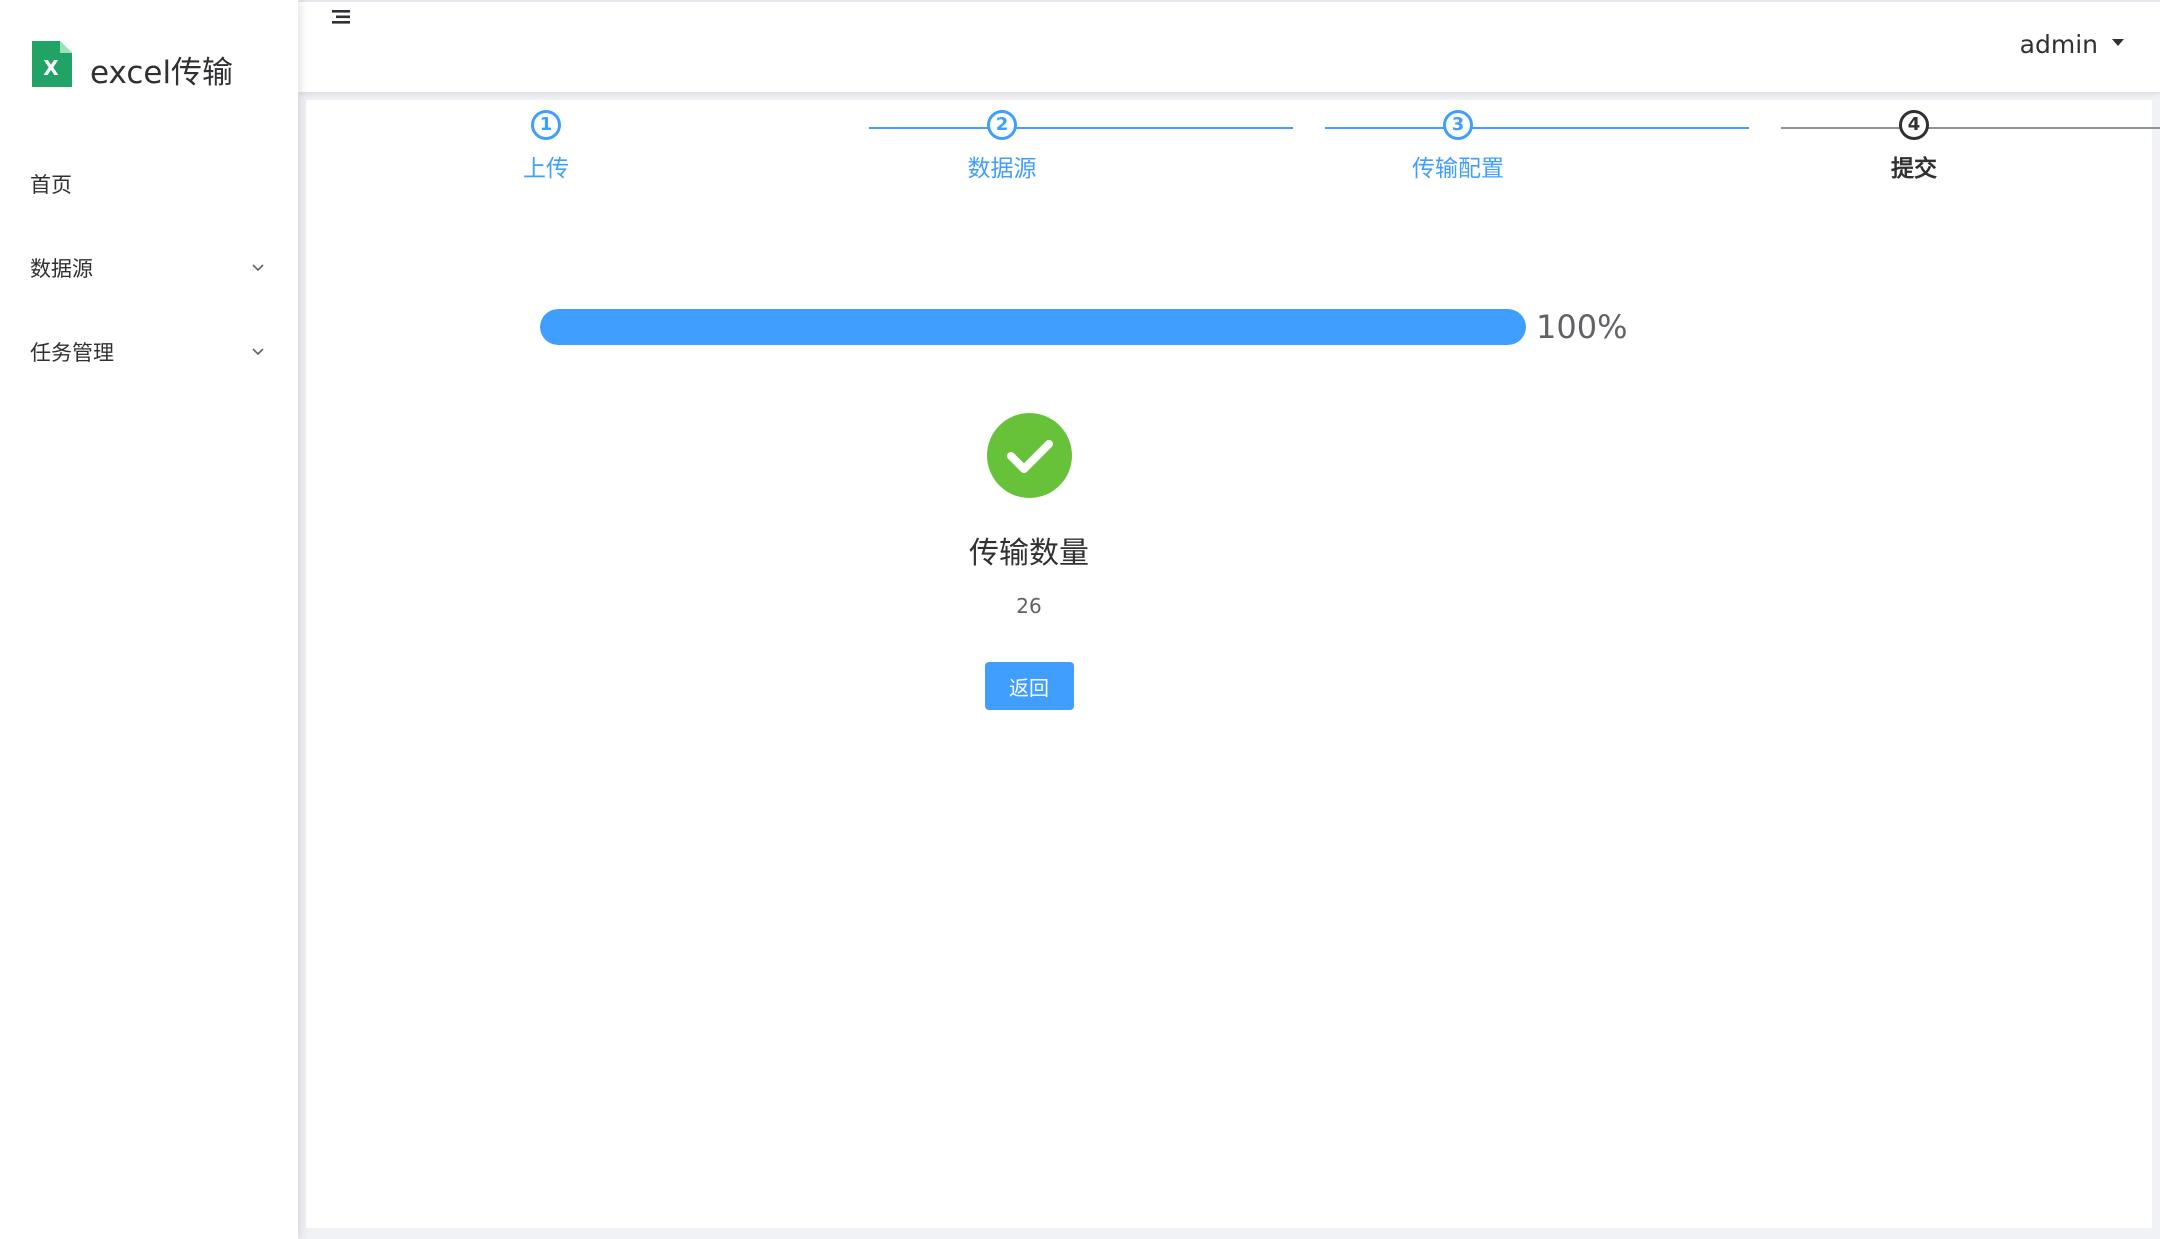 The image size is (2160, 1239). What do you see at coordinates (1029, 553) in the screenshot?
I see `result-title: 传输数量` at bounding box center [1029, 553].